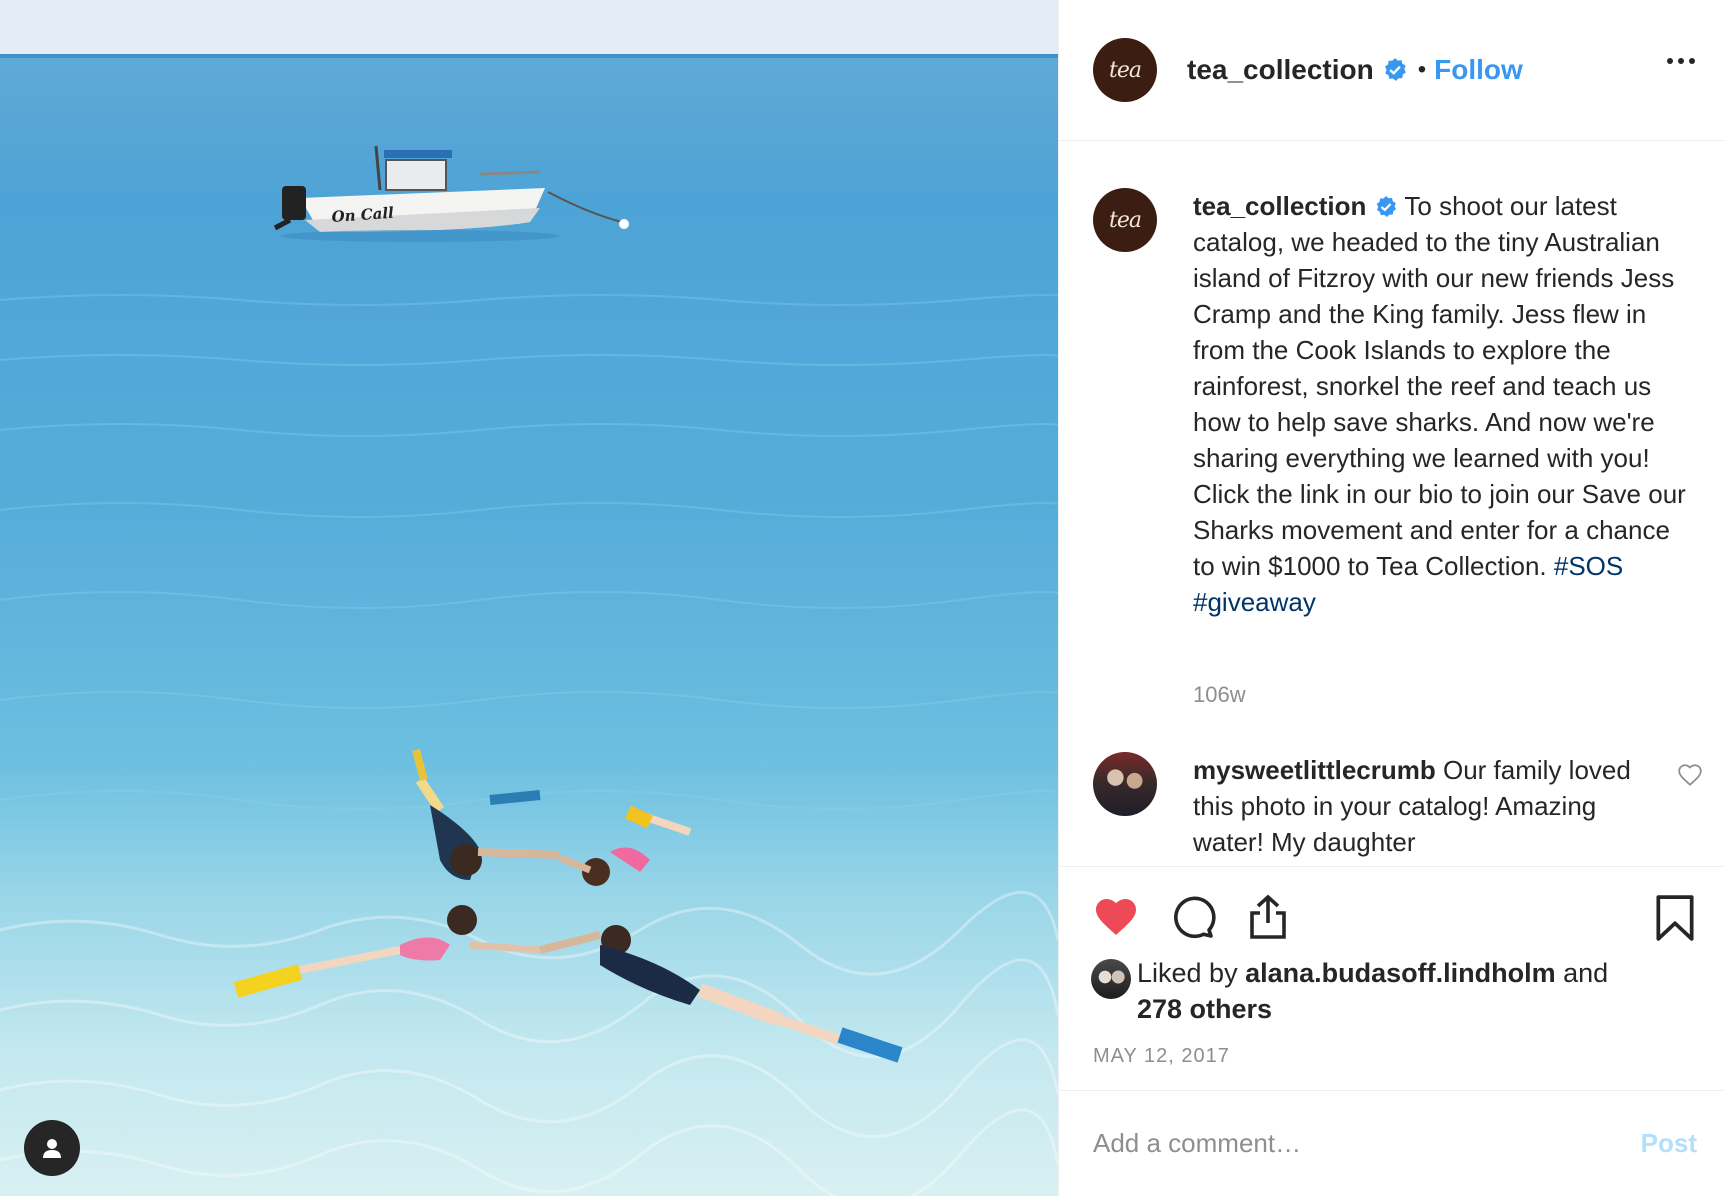 Image resolution: width=1724 pixels, height=1196 pixels. What do you see at coordinates (1478, 70) in the screenshot?
I see `follow-button: Follow` at bounding box center [1478, 70].